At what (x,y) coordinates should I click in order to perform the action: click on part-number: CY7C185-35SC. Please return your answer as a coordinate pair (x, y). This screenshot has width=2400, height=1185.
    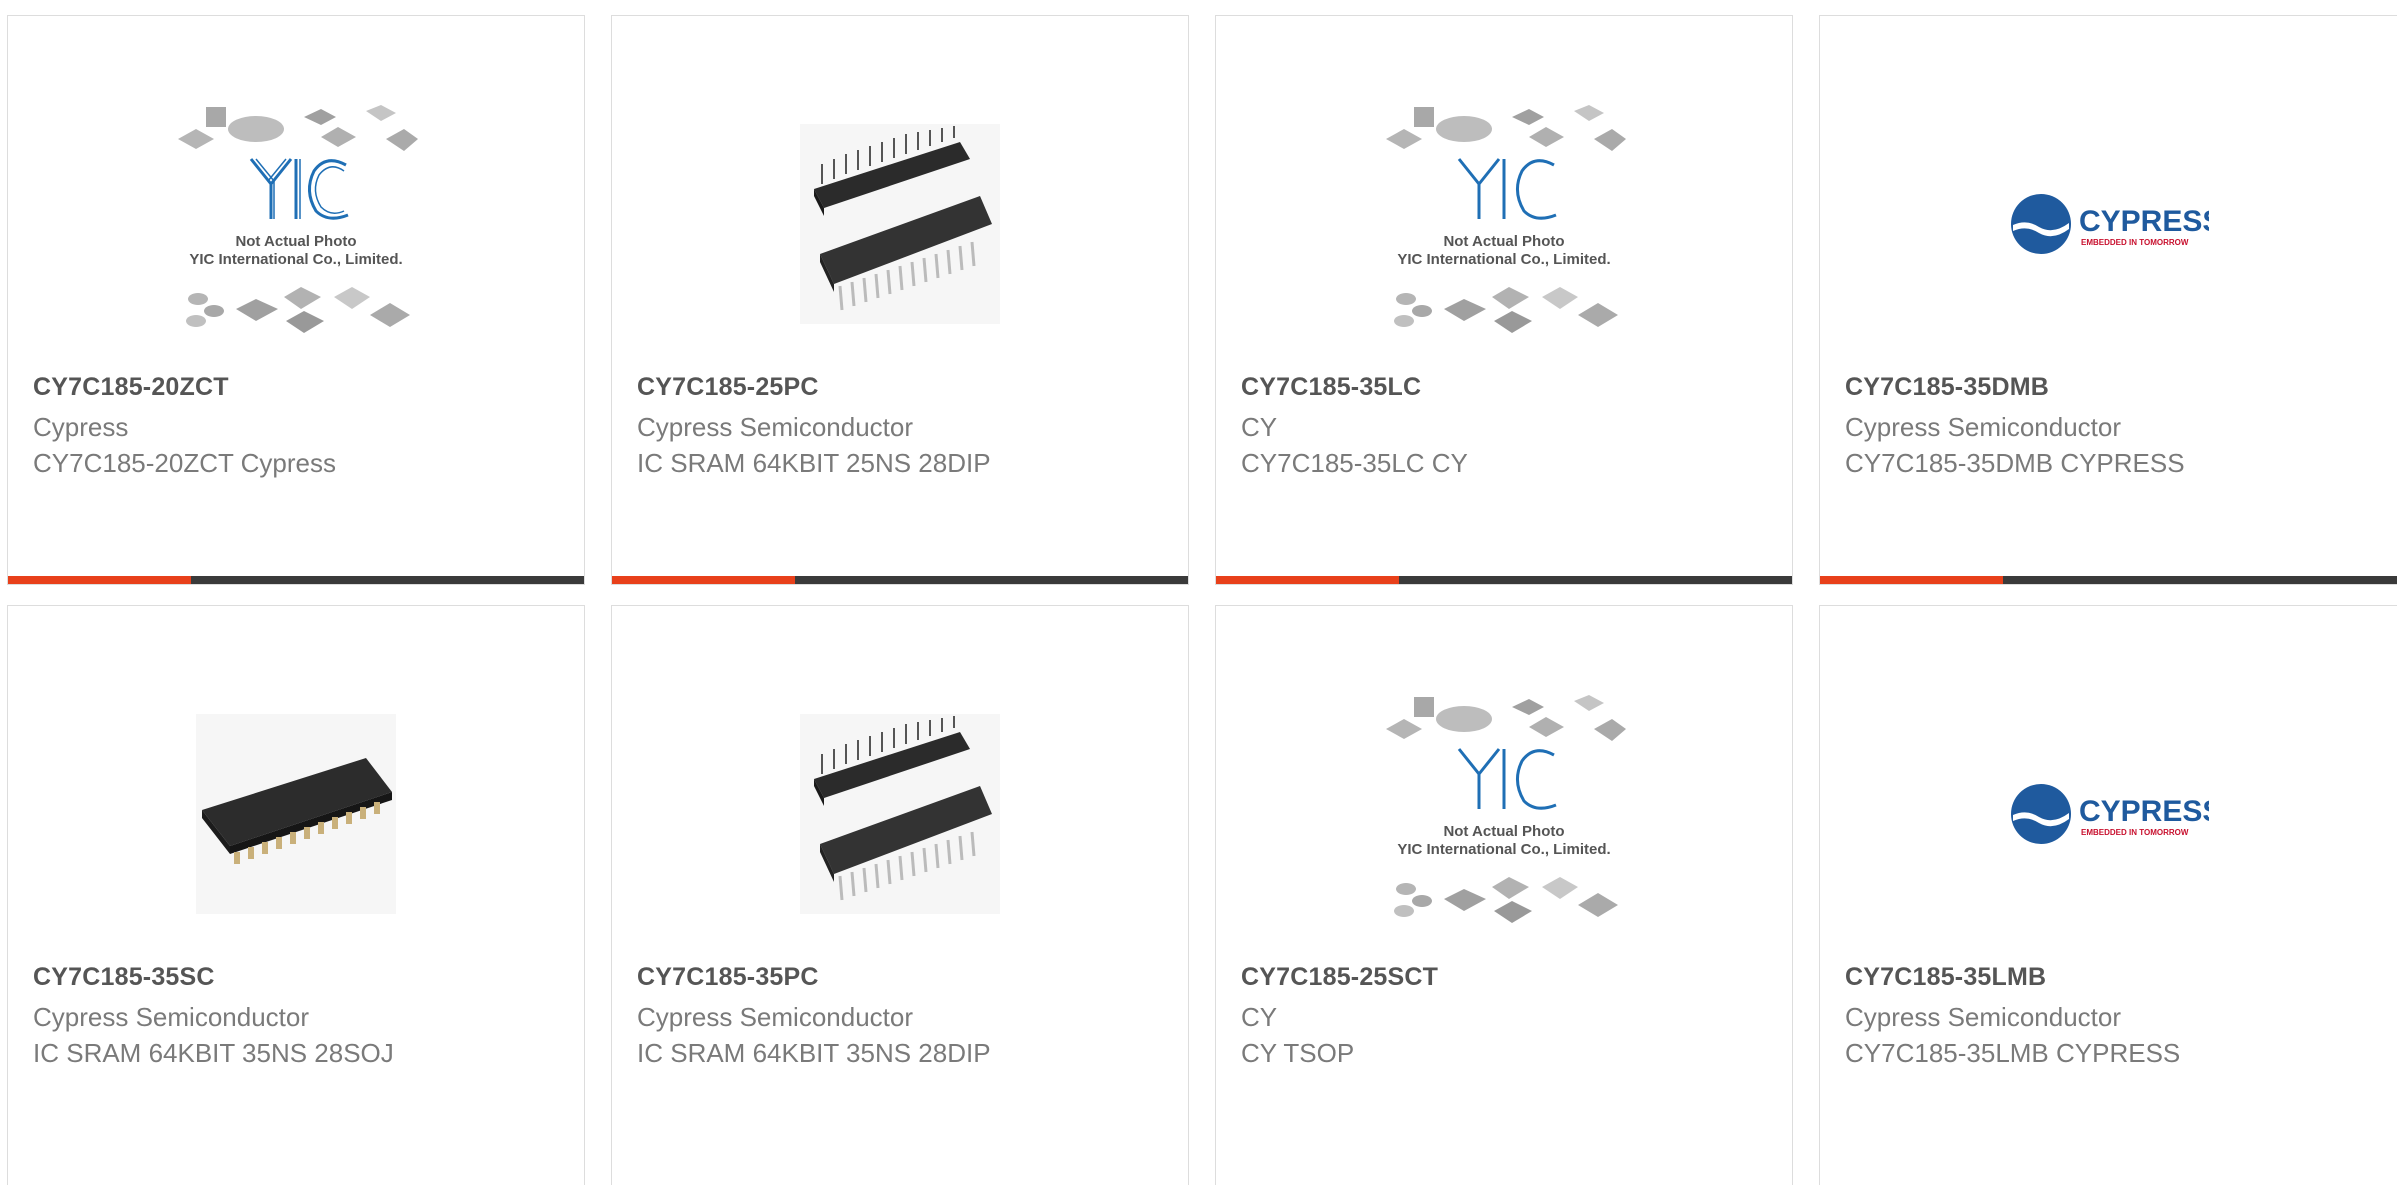
    Looking at the image, I should click on (124, 977).